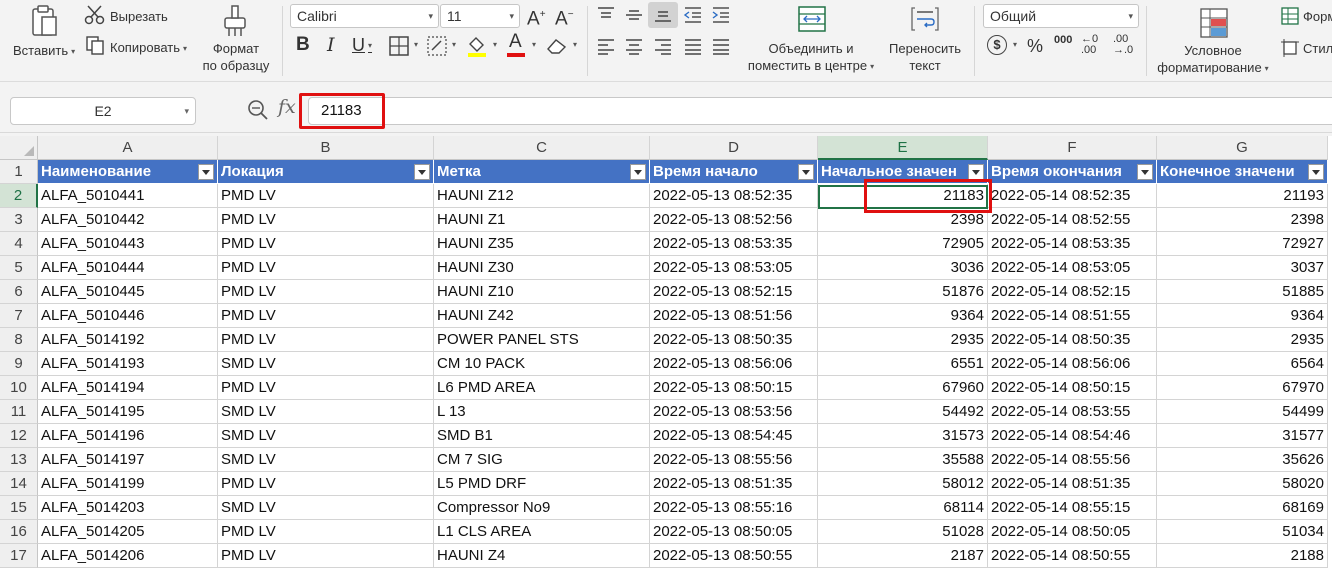 The width and height of the screenshot is (1332, 575). Describe the element at coordinates (515, 42) in the screenshot. I see `font-color-icon: A` at that location.